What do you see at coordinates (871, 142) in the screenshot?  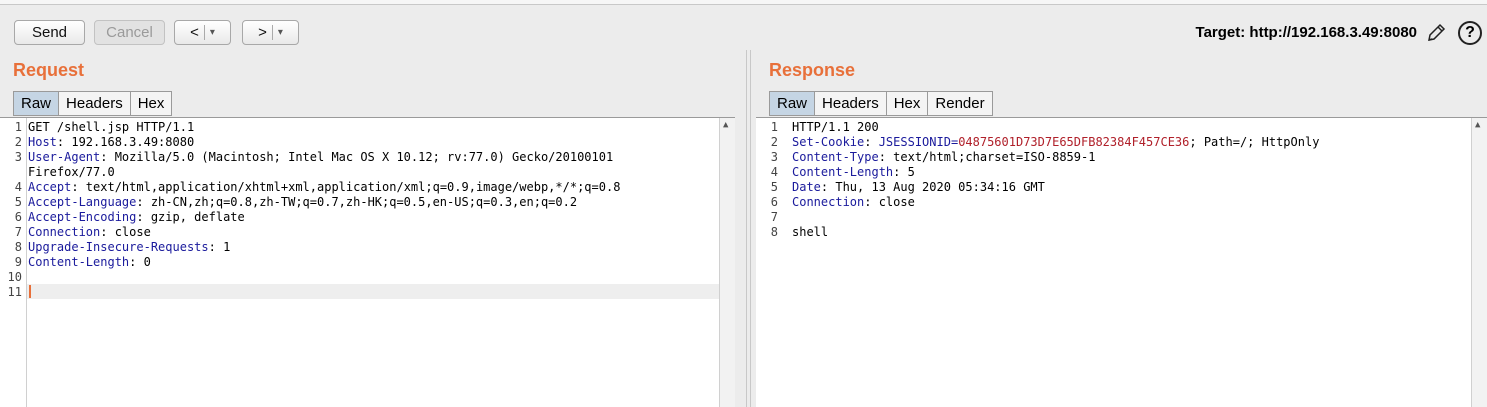 I see `header-value: :` at bounding box center [871, 142].